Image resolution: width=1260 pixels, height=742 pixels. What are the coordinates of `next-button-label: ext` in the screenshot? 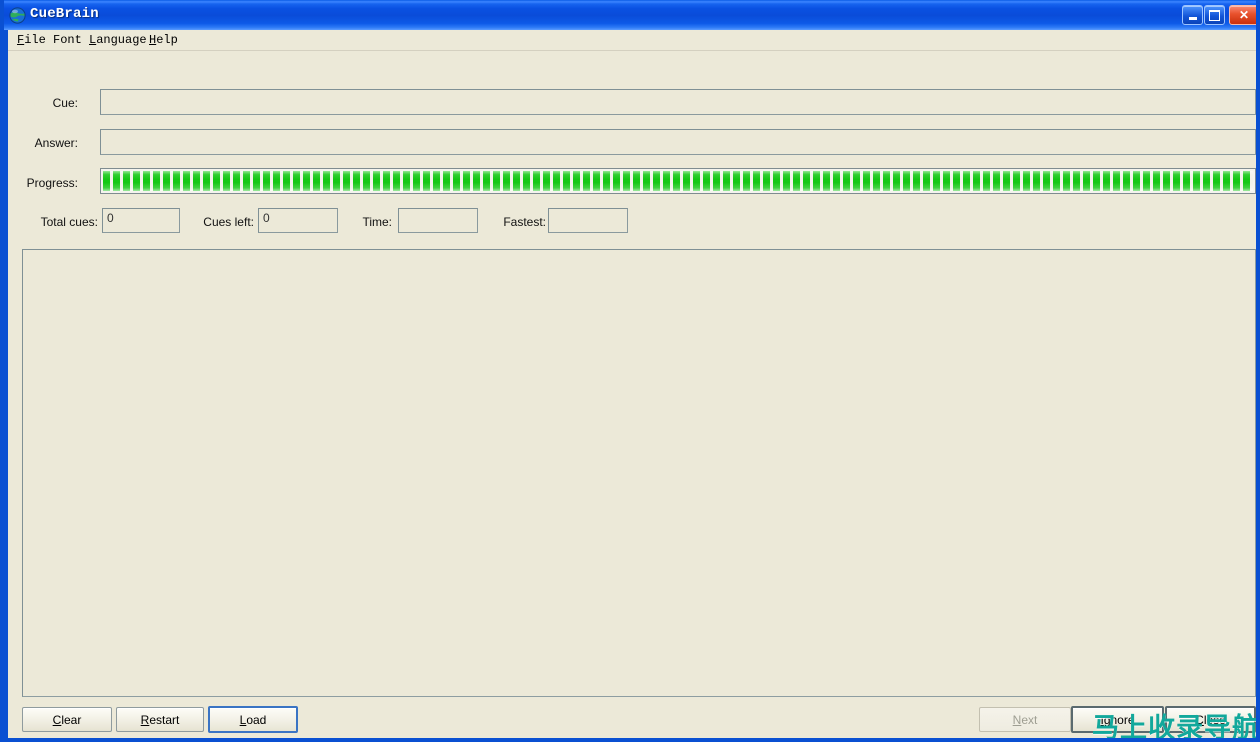 It's located at (1029, 719).